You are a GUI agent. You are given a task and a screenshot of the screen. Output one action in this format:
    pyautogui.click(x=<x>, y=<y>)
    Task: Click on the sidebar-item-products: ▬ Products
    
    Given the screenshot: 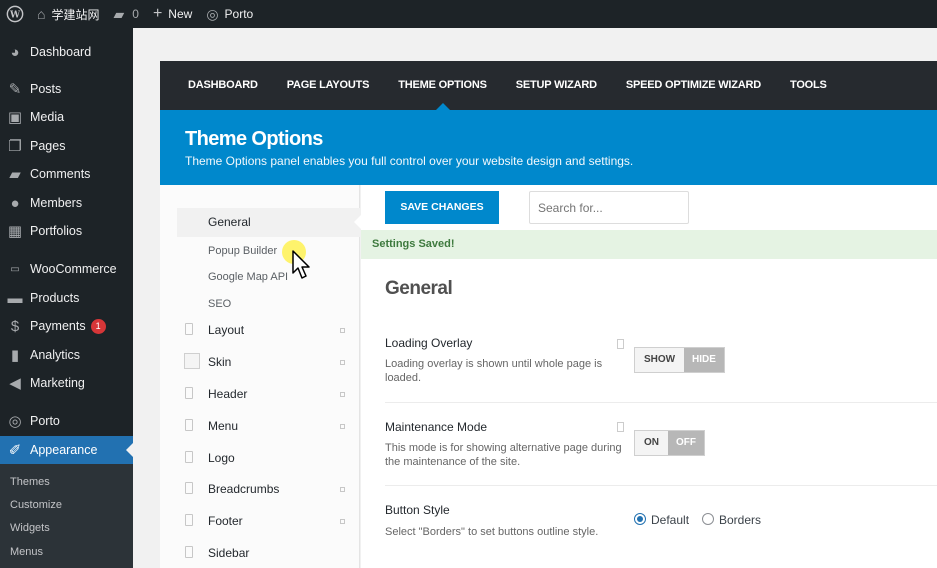 What is the action you would take?
    pyautogui.click(x=66, y=298)
    